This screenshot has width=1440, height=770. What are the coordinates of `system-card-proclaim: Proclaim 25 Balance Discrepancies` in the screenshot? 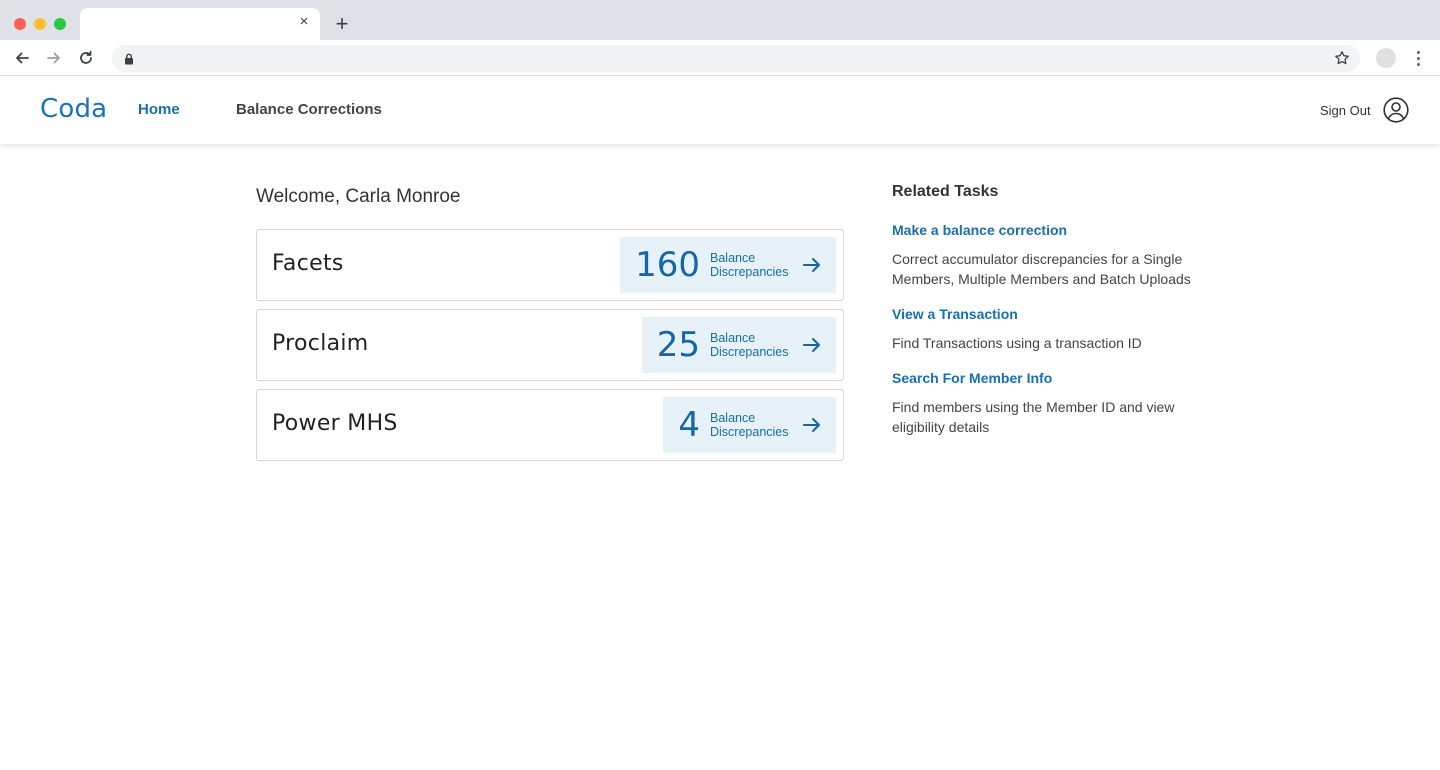 It's located at (550, 345).